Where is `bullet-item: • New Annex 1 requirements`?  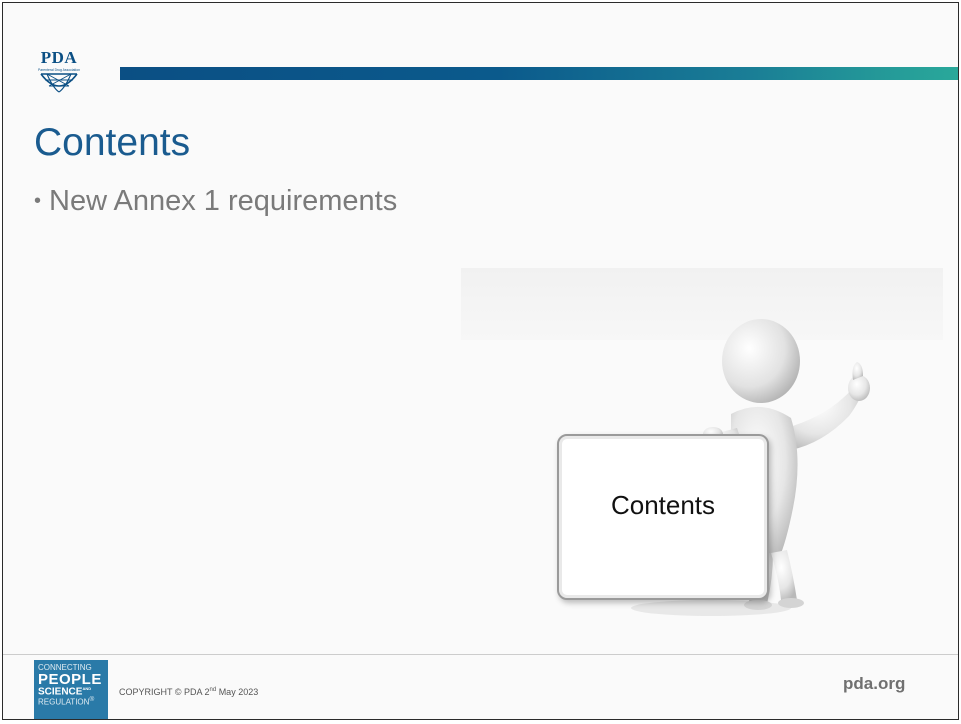 bullet-item: • New Annex 1 requirements is located at coordinates (215, 201).